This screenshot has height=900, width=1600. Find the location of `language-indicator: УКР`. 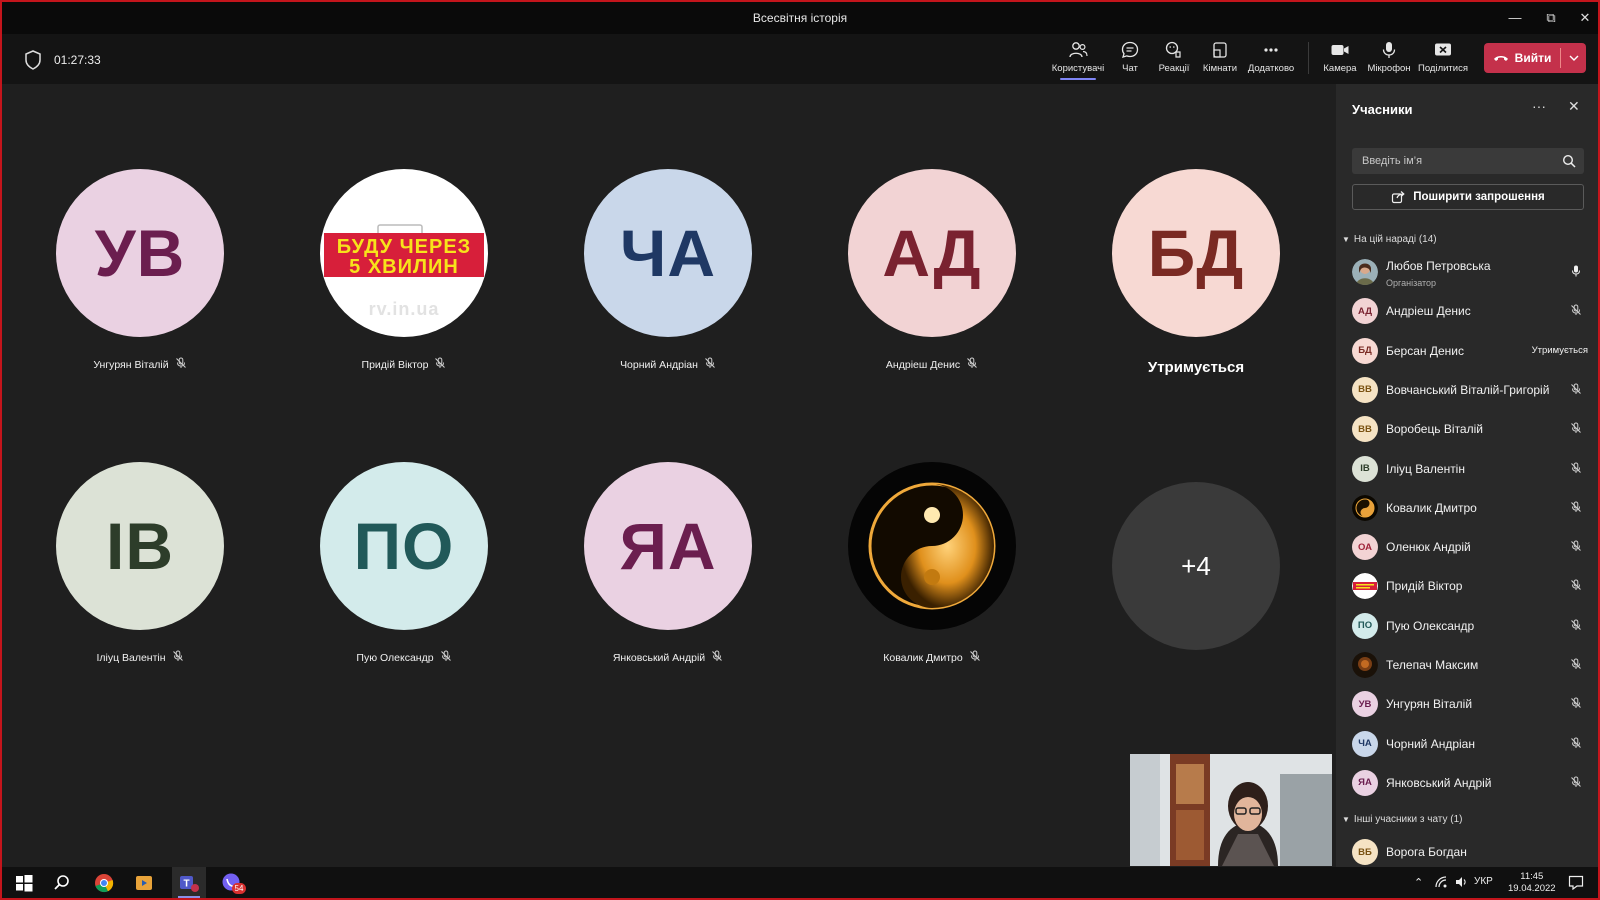

language-indicator: УКР is located at coordinates (1483, 881).